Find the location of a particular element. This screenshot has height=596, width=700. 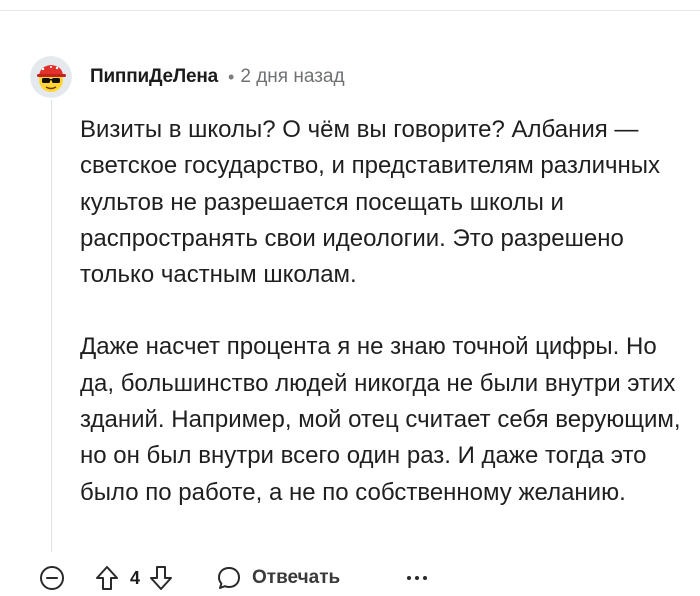

author-name: ПиппиДеЛена is located at coordinates (154, 77).